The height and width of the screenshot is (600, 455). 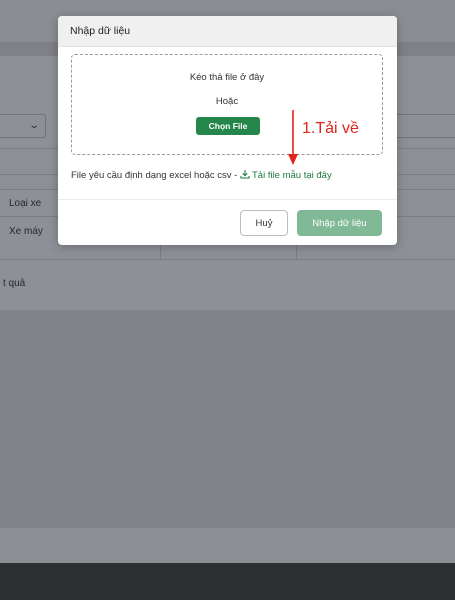 What do you see at coordinates (14, 283) in the screenshot?
I see `result-summary-text: t quả` at bounding box center [14, 283].